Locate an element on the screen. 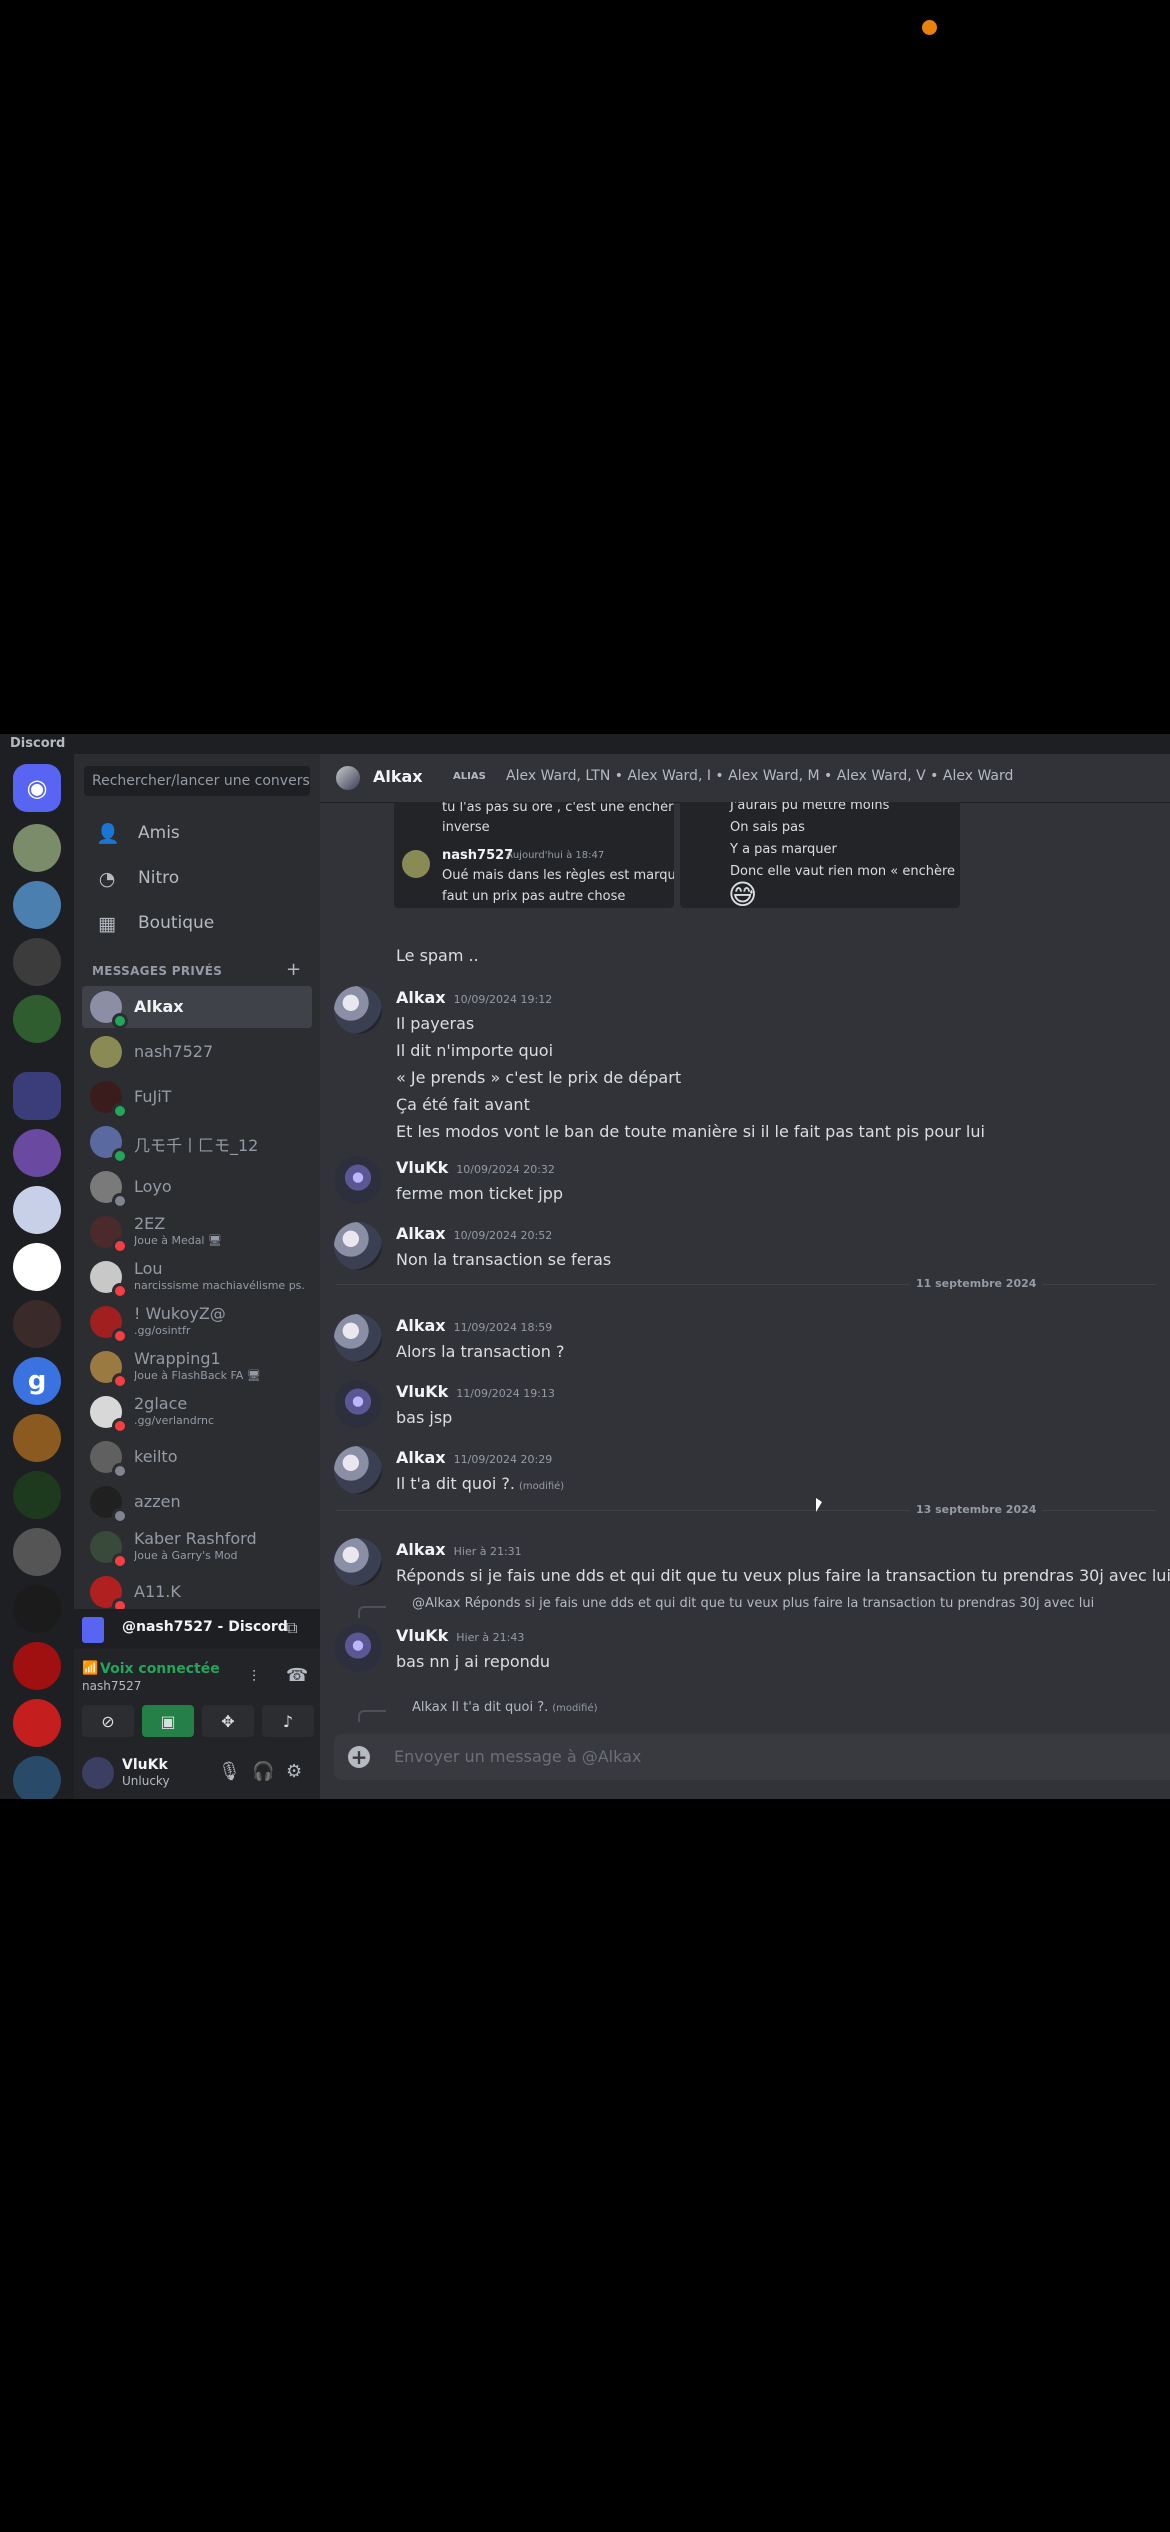  screen-share-button: ▣ is located at coordinates (168, 1721).